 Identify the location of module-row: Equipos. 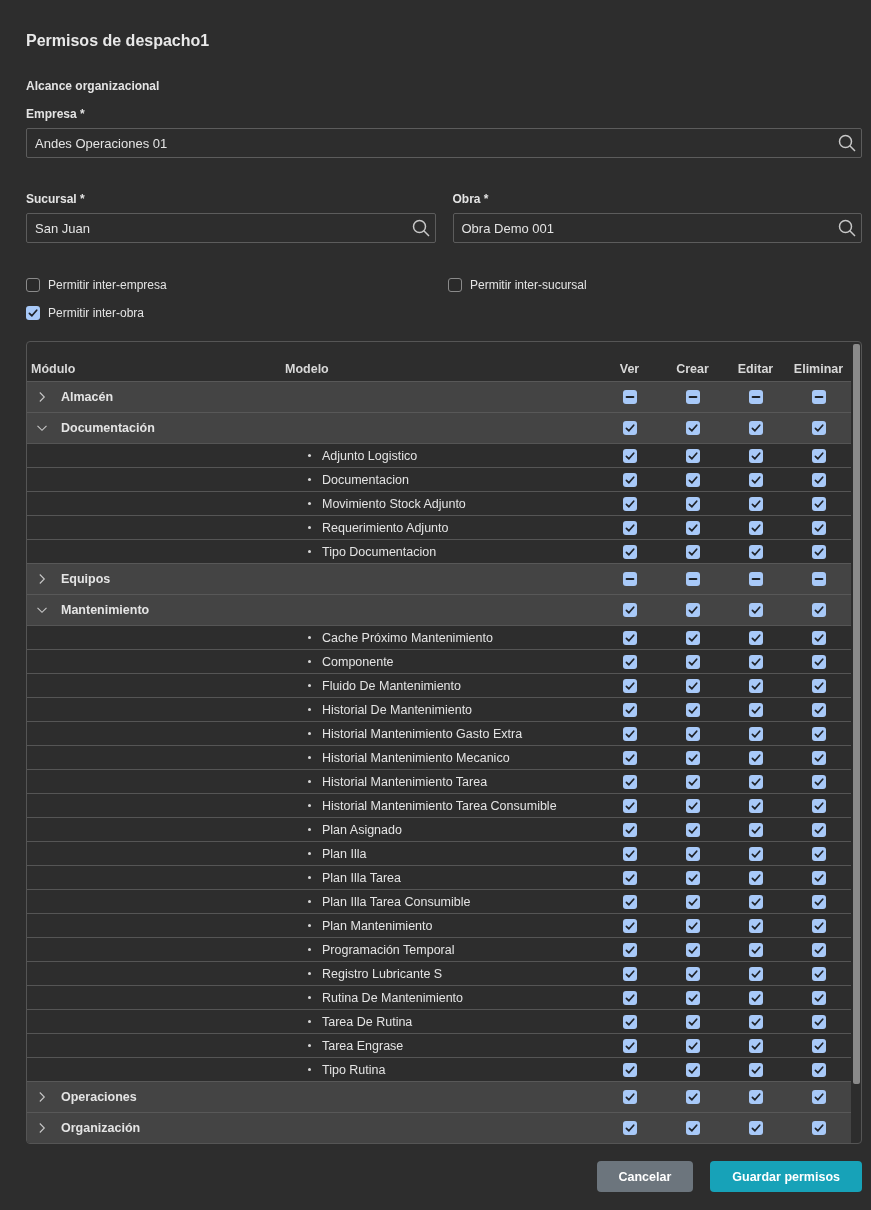
(439, 578).